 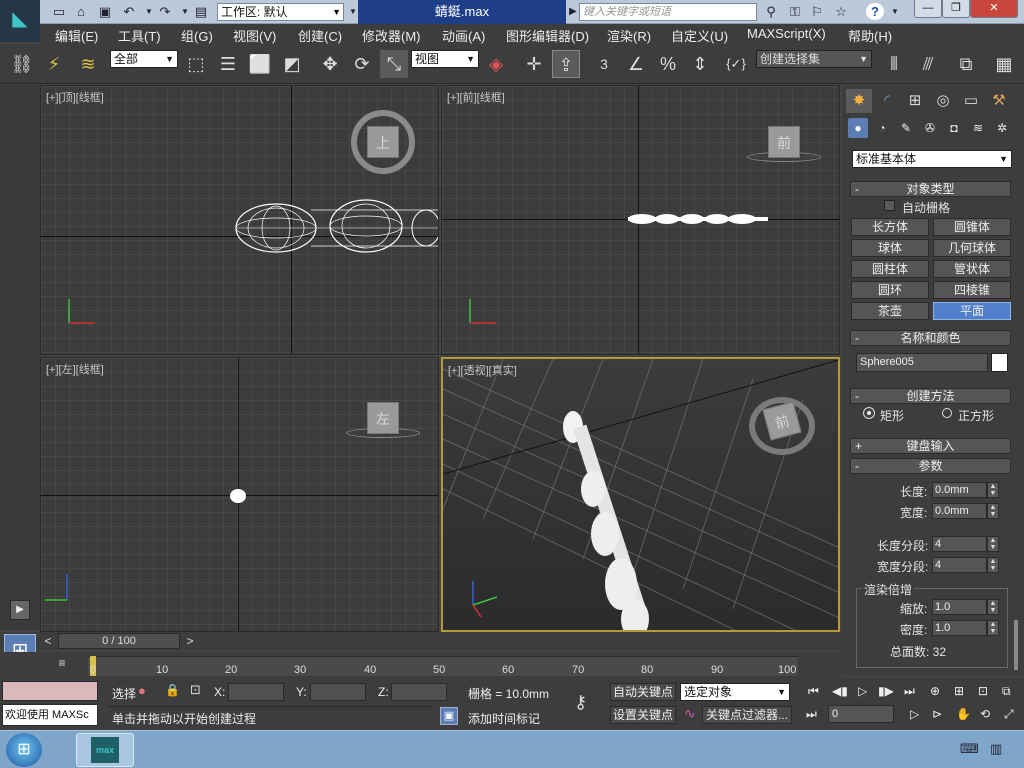 I want to click on move-icon: ✥, so click(x=330, y=64).